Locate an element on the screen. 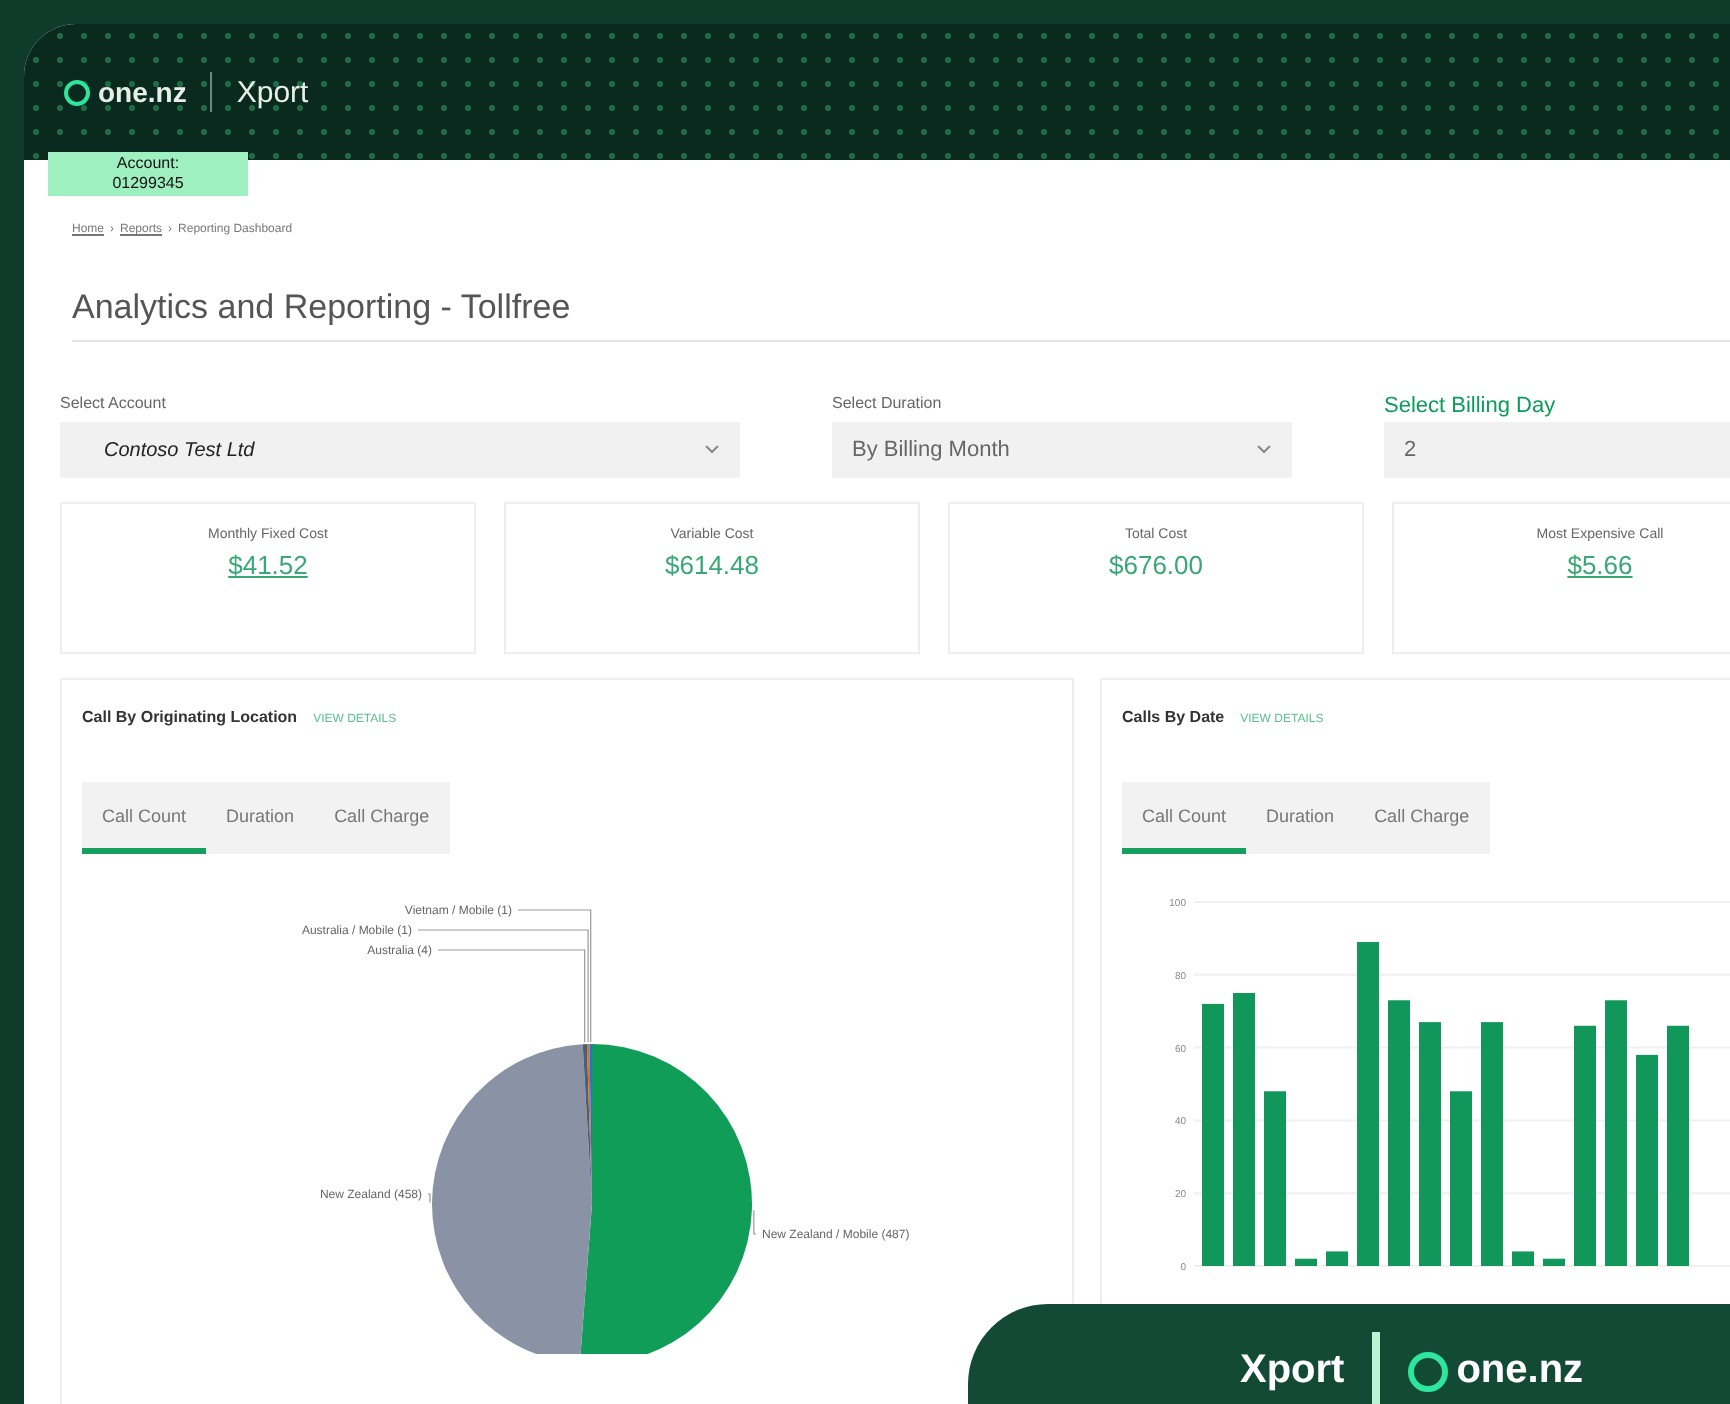  dropdown-field: Contoso Test Ltd is located at coordinates (400, 450).